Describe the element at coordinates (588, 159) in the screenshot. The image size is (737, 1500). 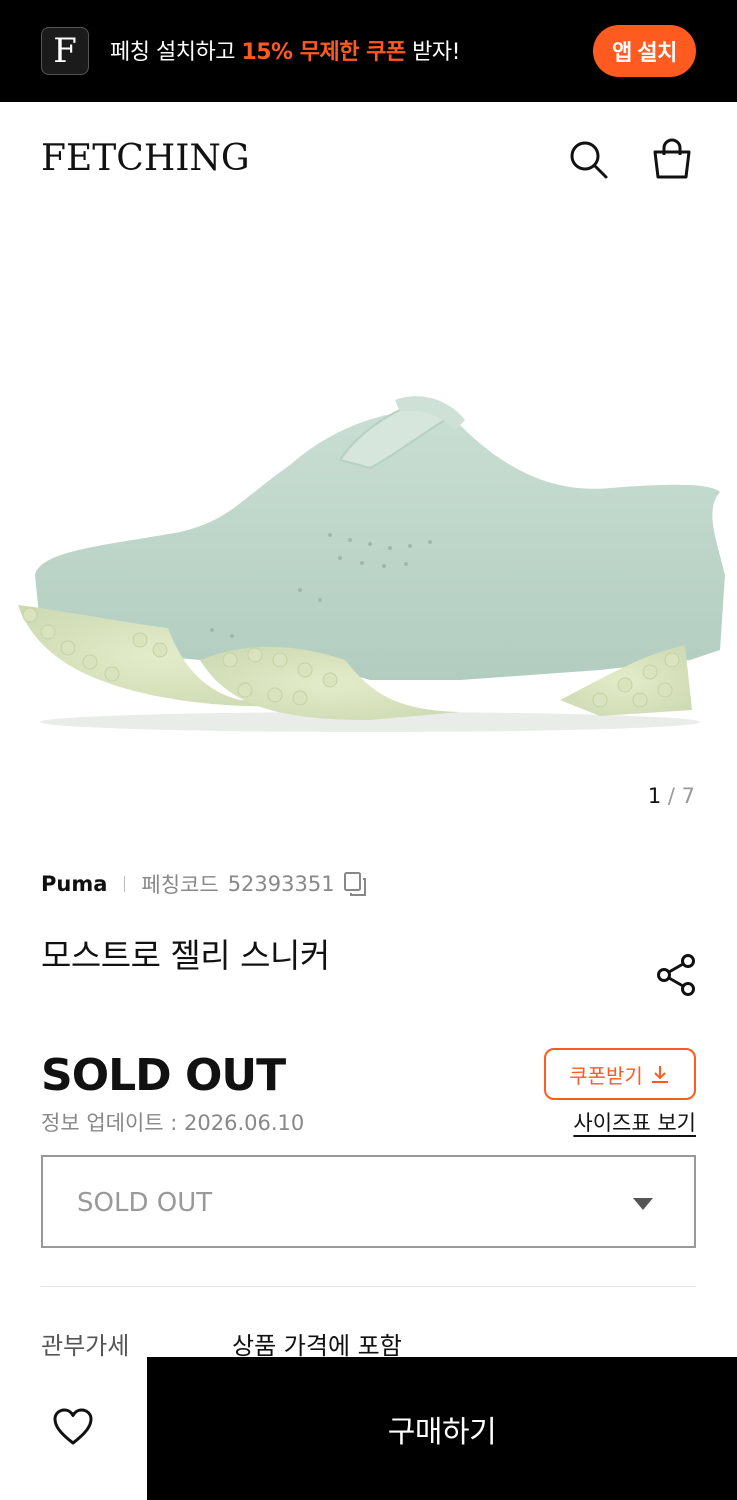
I see `search-icon` at that location.